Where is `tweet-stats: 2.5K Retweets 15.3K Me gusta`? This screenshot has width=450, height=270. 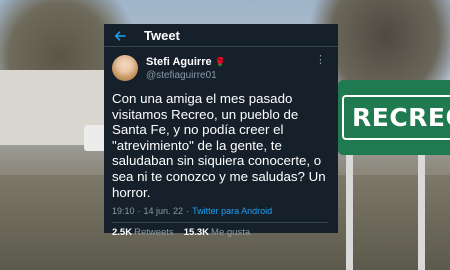 tweet-stats: 2.5K Retweets 15.3K Me gusta is located at coordinates (221, 230).